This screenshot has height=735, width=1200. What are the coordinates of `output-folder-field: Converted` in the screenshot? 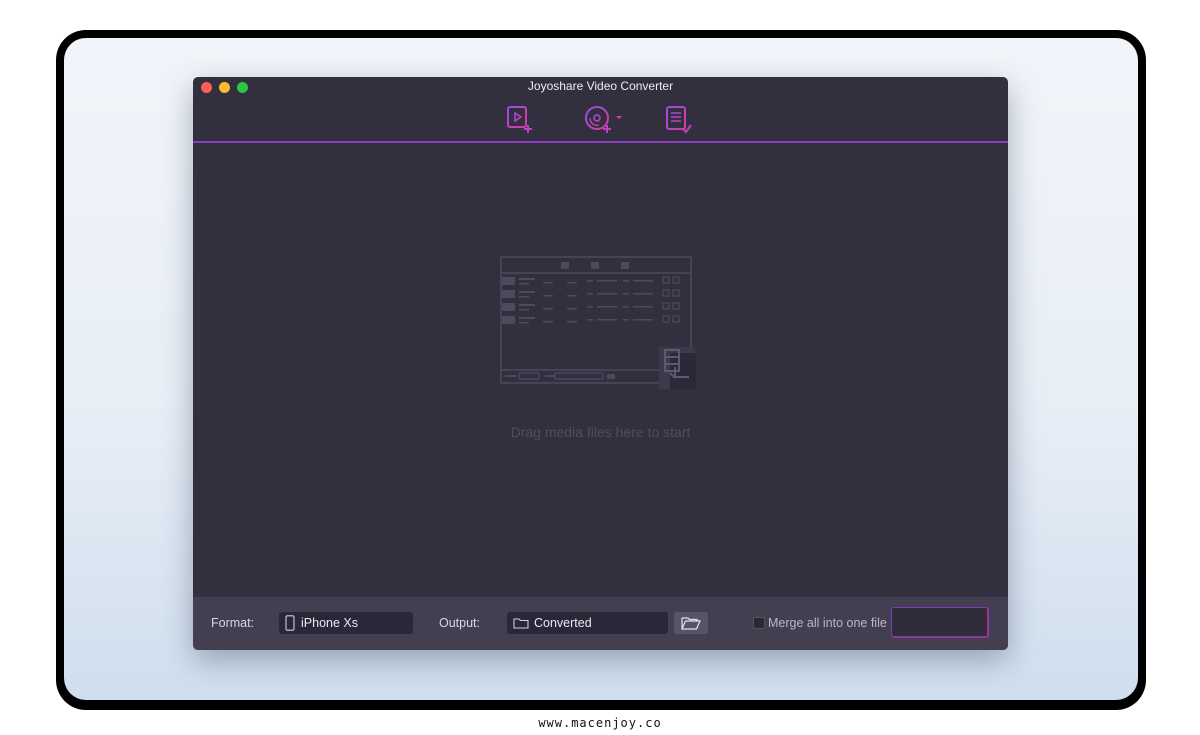 It's located at (587, 623).